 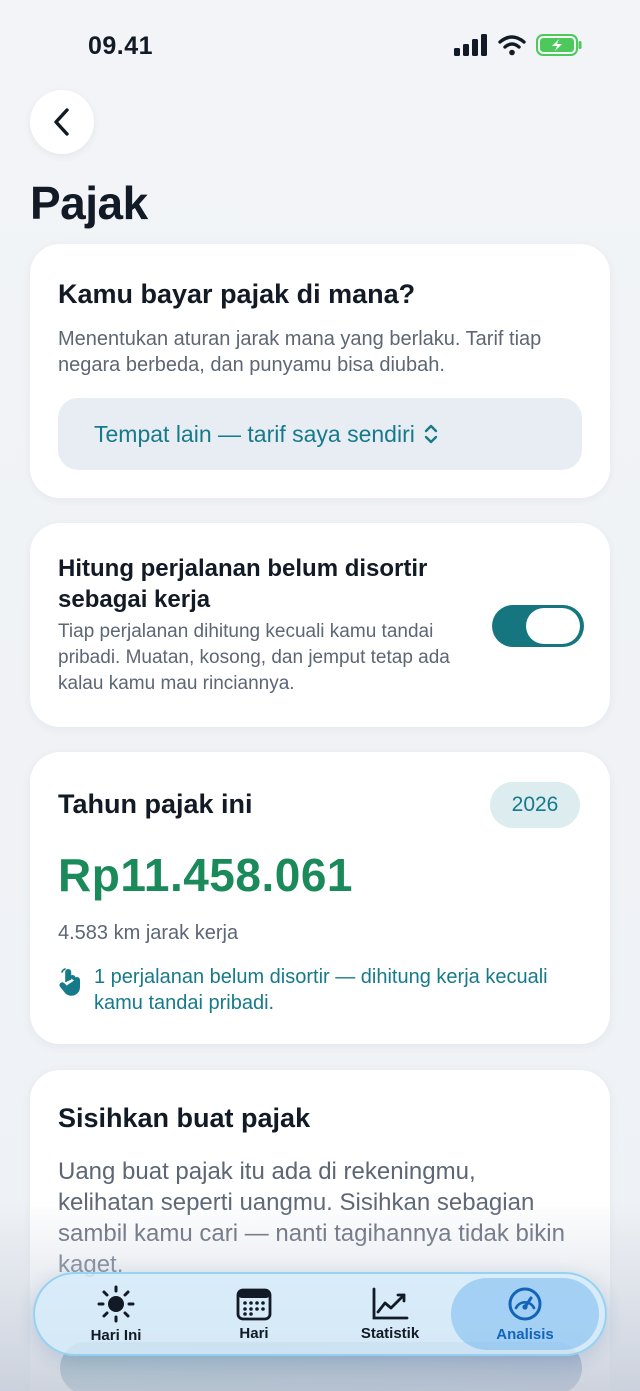 I want to click on status-icons, so click(x=518, y=45).